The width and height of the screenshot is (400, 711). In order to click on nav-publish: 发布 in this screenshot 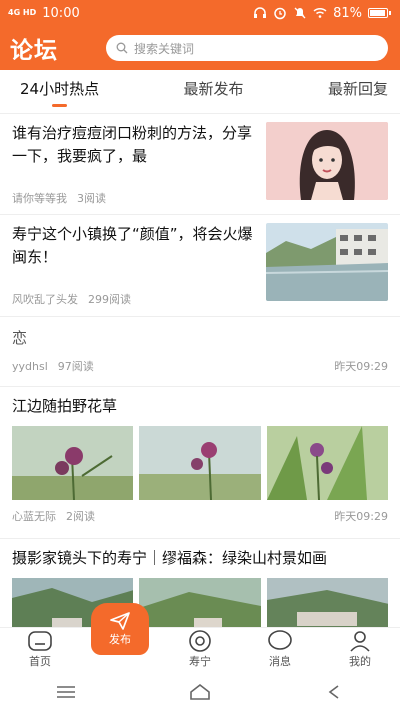, I will do `click(120, 634)`.